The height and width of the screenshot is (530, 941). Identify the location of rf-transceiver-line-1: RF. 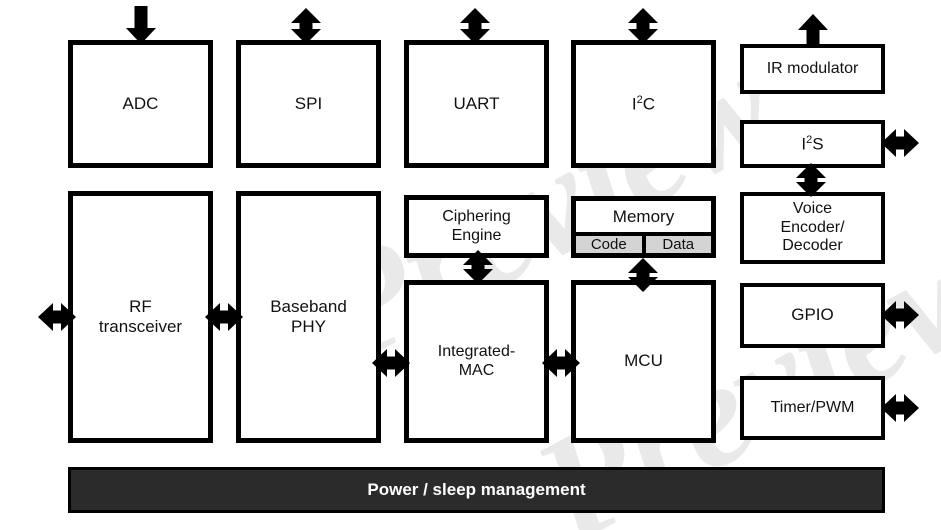
(140, 306).